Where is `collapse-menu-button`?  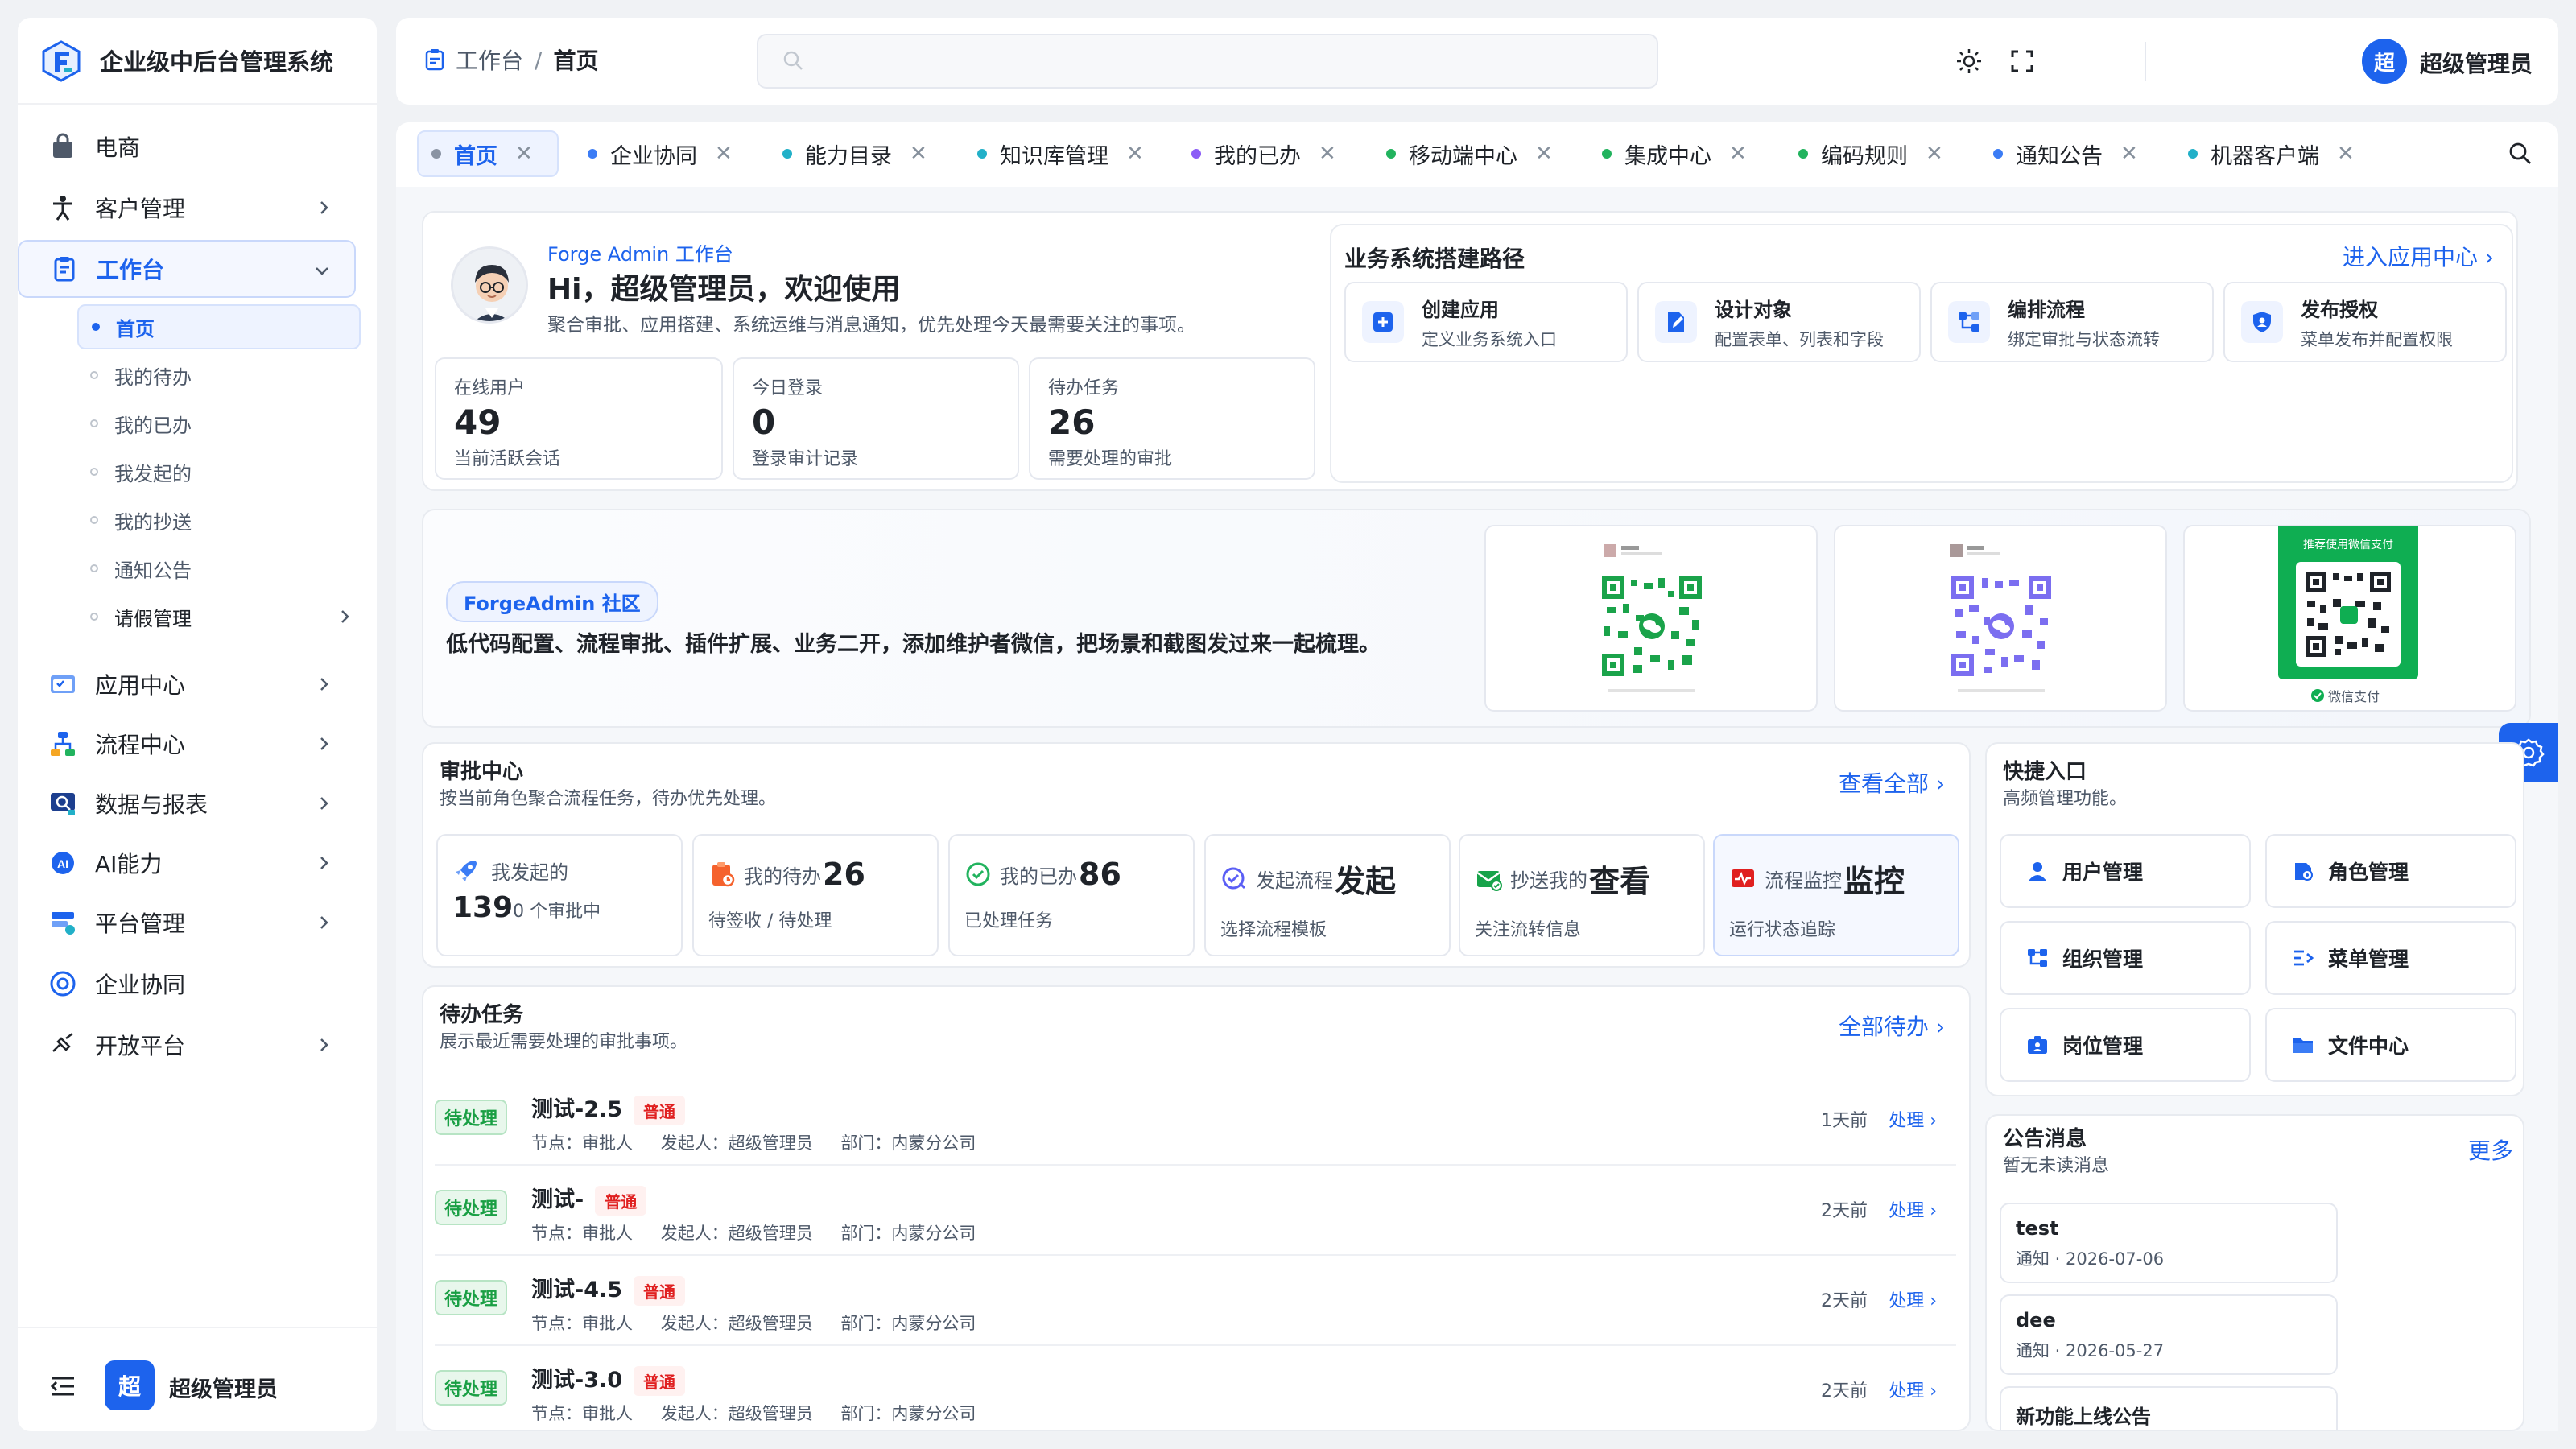
collapse-menu-button is located at coordinates (62, 1386).